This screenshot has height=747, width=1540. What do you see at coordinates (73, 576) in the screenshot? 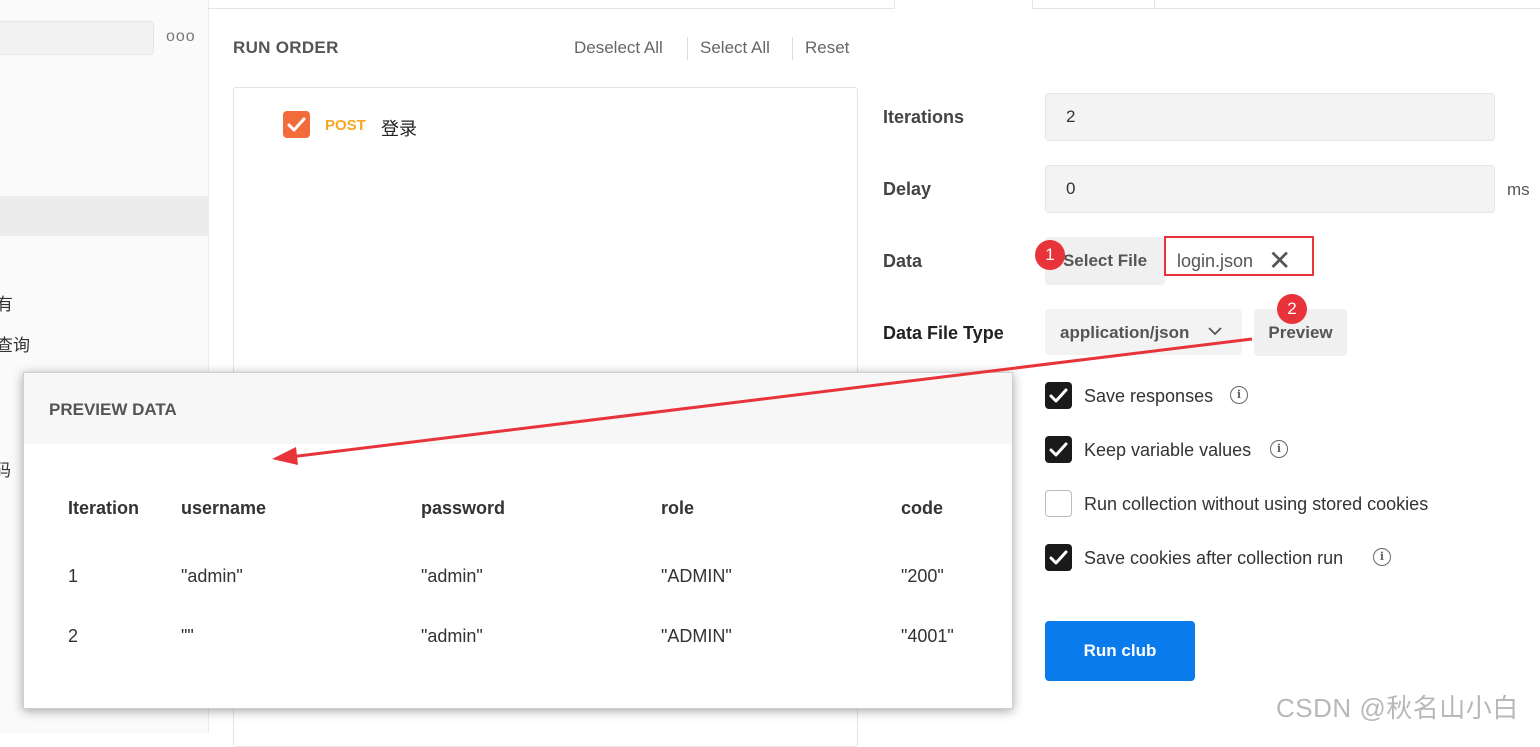
I see `table-cell: 1` at bounding box center [73, 576].